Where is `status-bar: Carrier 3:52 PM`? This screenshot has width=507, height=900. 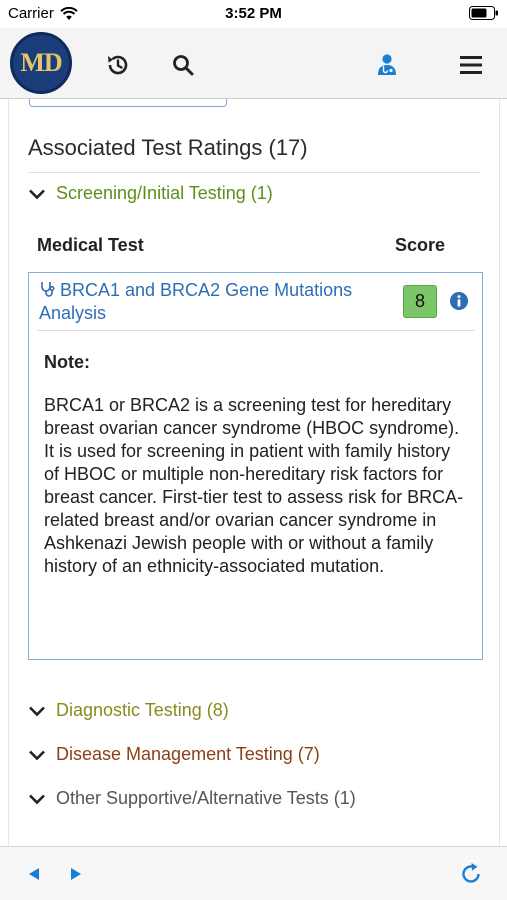
status-bar: Carrier 3:52 PM is located at coordinates (253, 14).